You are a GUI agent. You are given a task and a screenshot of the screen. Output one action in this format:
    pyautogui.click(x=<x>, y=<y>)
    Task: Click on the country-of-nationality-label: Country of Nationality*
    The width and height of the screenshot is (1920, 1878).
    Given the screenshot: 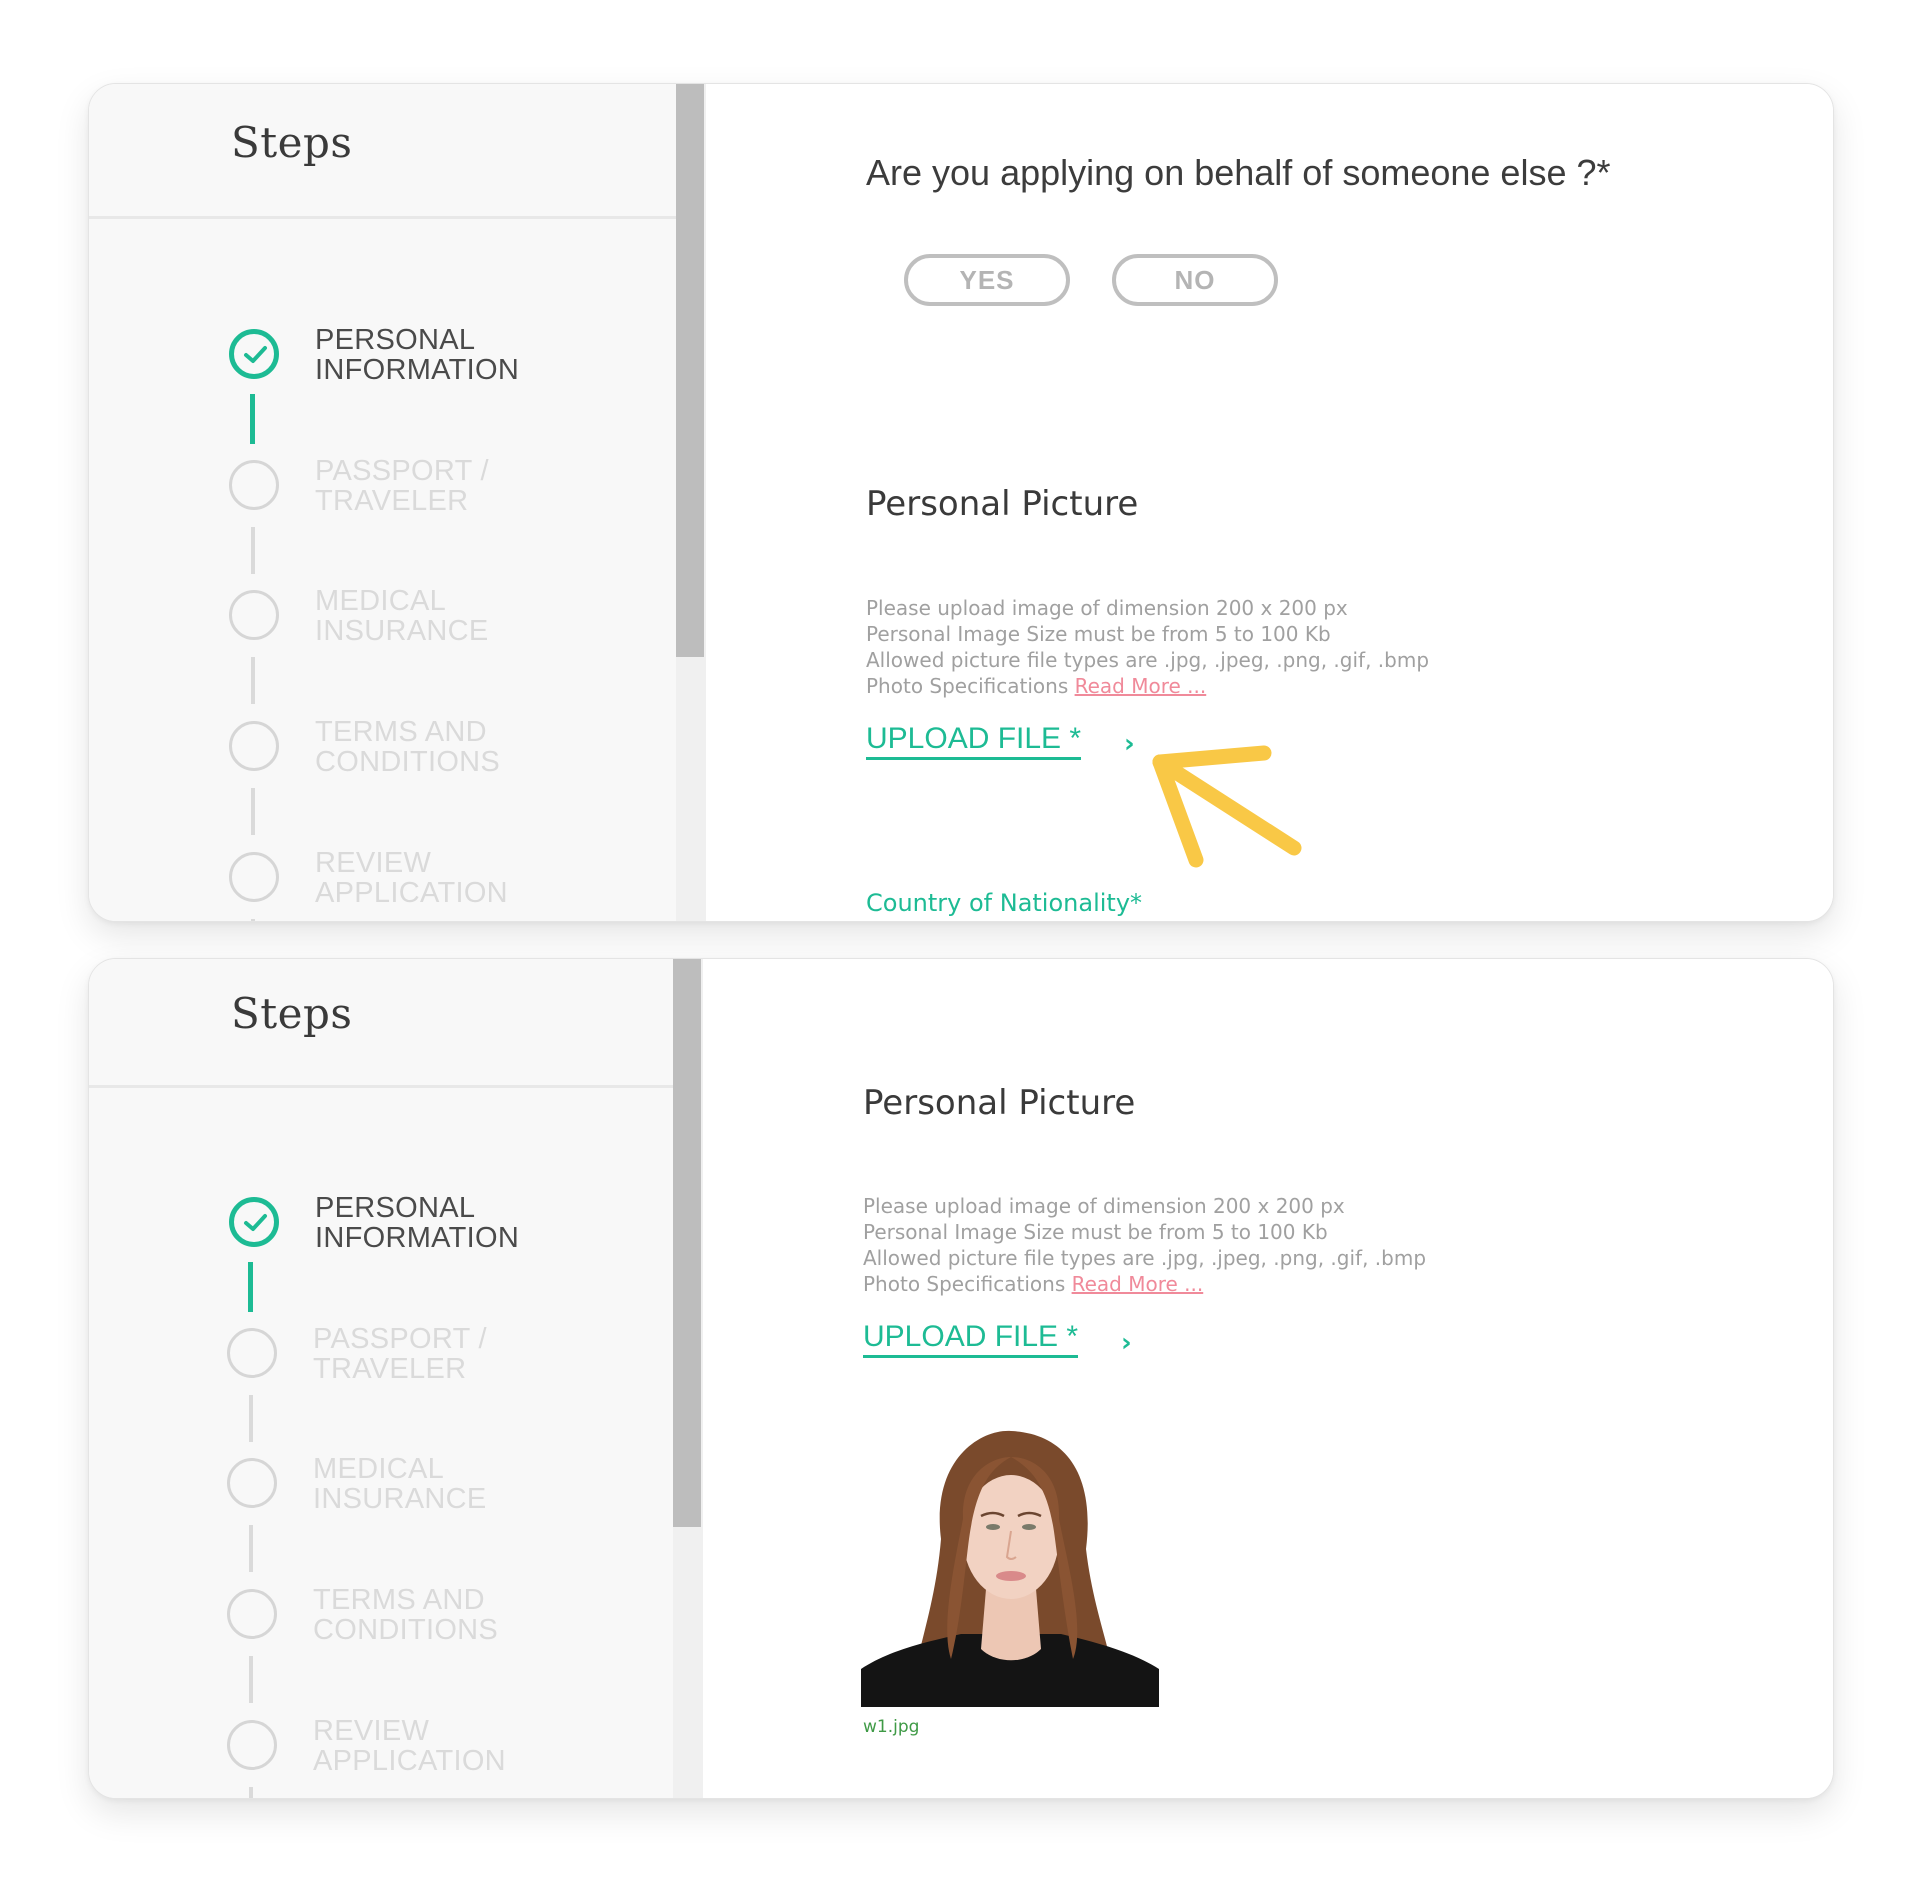 What is the action you would take?
    pyautogui.click(x=1004, y=903)
    